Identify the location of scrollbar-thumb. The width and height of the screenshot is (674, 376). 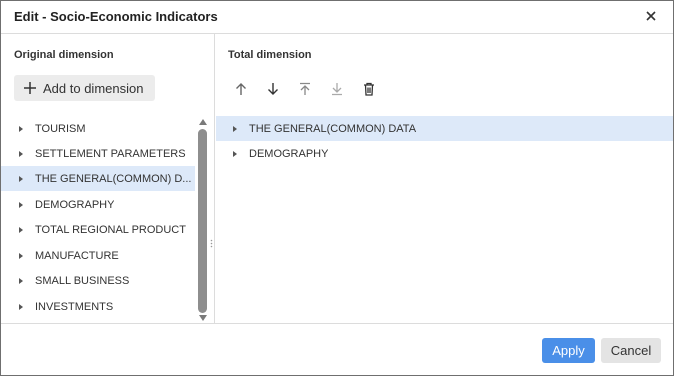
(202, 221).